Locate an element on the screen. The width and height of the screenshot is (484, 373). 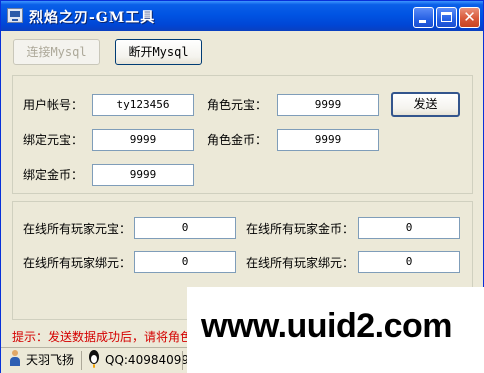
all-gold-label: 在线所有玩家金币： is located at coordinates (300, 229).